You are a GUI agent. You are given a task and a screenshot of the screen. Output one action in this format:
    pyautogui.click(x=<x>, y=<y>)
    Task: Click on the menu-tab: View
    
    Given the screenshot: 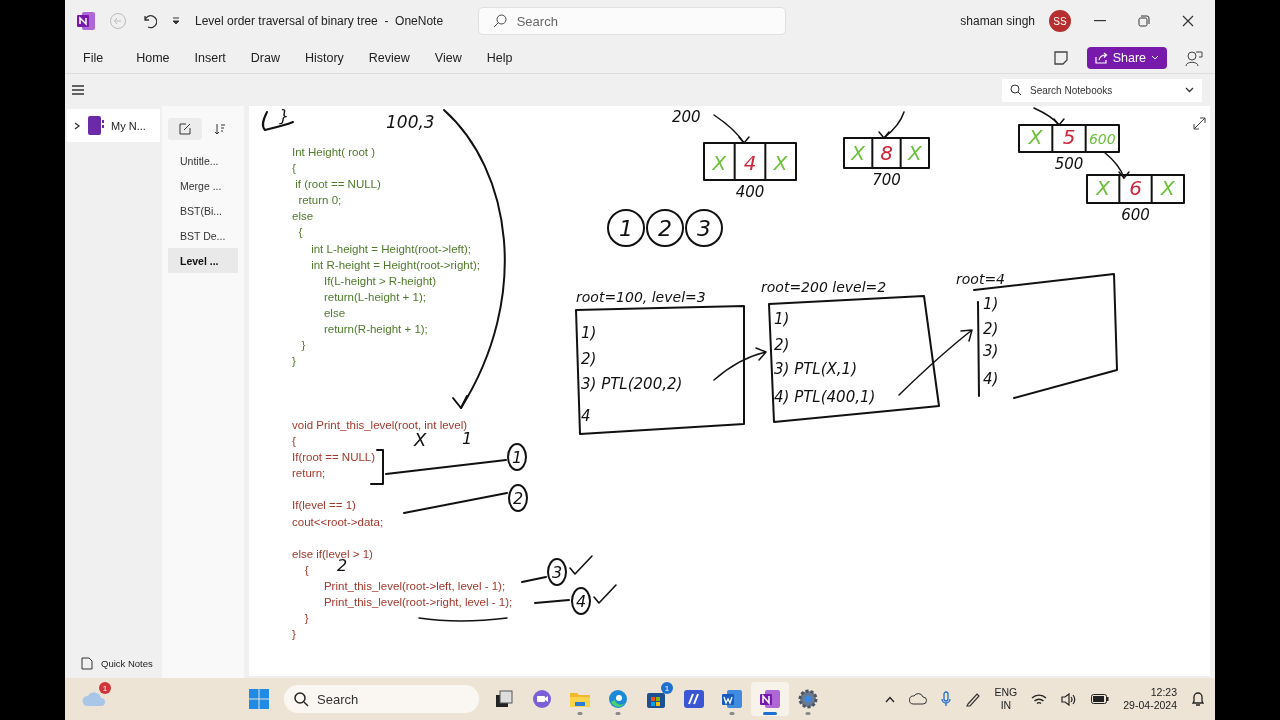 What is the action you would take?
    pyautogui.click(x=448, y=57)
    